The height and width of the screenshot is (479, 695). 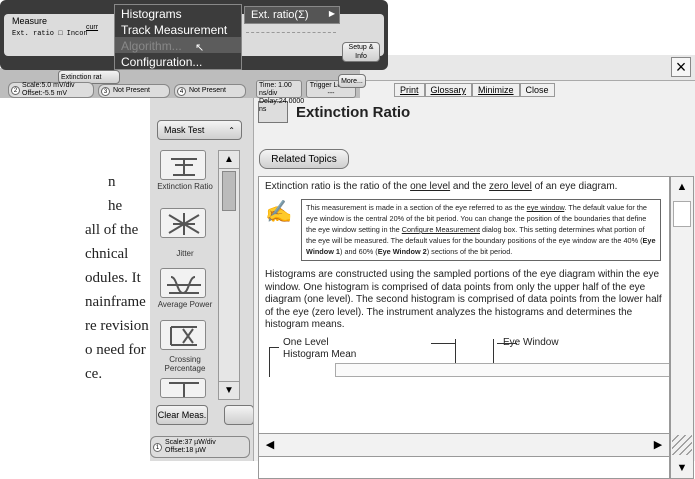 What do you see at coordinates (681, 67) in the screenshot?
I see `close-icon: ×` at bounding box center [681, 67].